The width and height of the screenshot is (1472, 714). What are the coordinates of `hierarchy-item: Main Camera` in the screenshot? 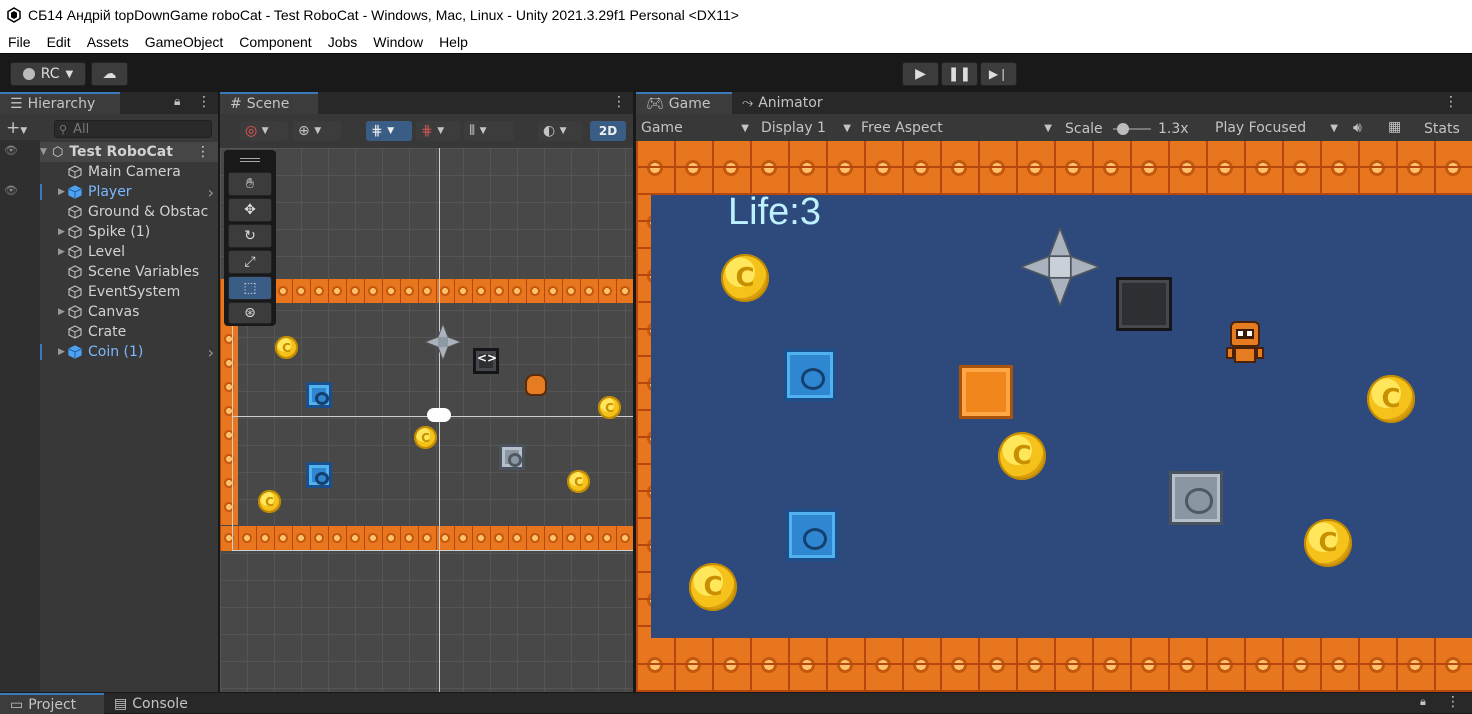 It's located at (138, 172).